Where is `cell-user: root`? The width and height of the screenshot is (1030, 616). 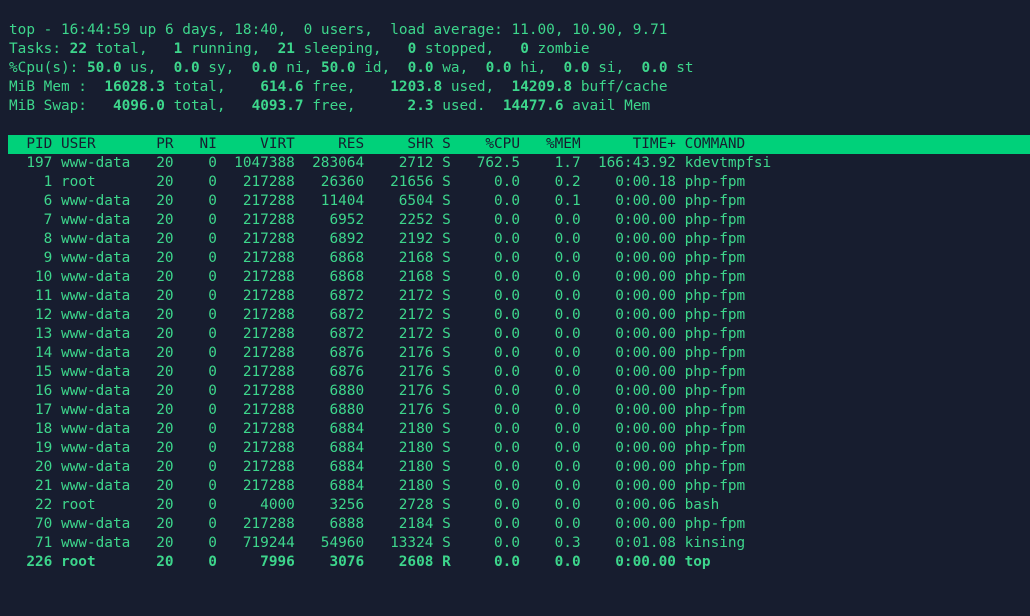
cell-user: root is located at coordinates (78, 562).